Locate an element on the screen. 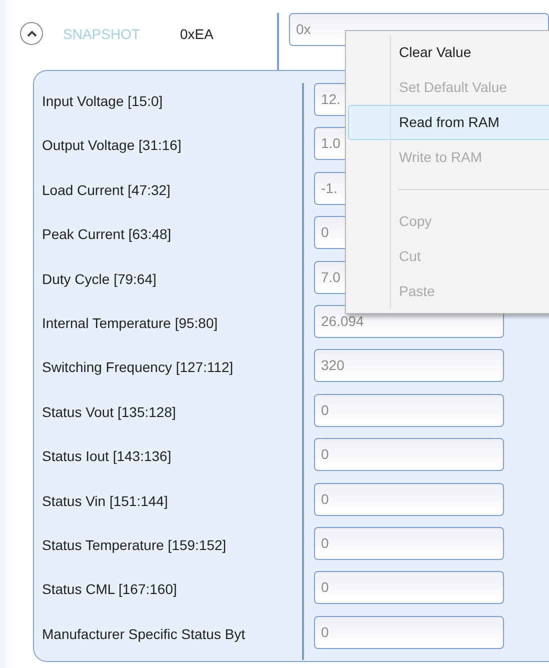 The height and width of the screenshot is (668, 549). value-field: 320 is located at coordinates (409, 365).